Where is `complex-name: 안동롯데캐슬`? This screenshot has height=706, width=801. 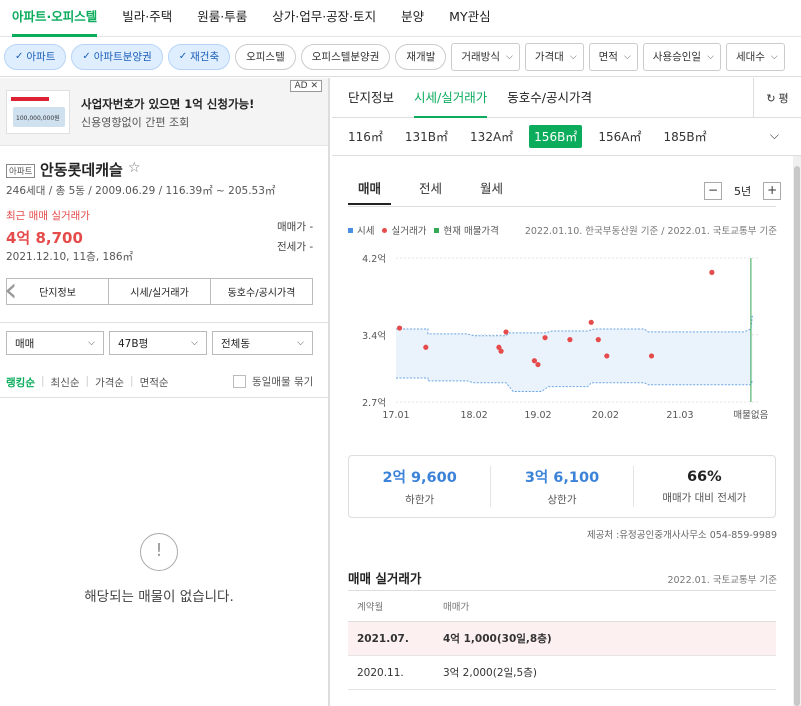 complex-name: 안동롯데캐슬 is located at coordinates (81, 170).